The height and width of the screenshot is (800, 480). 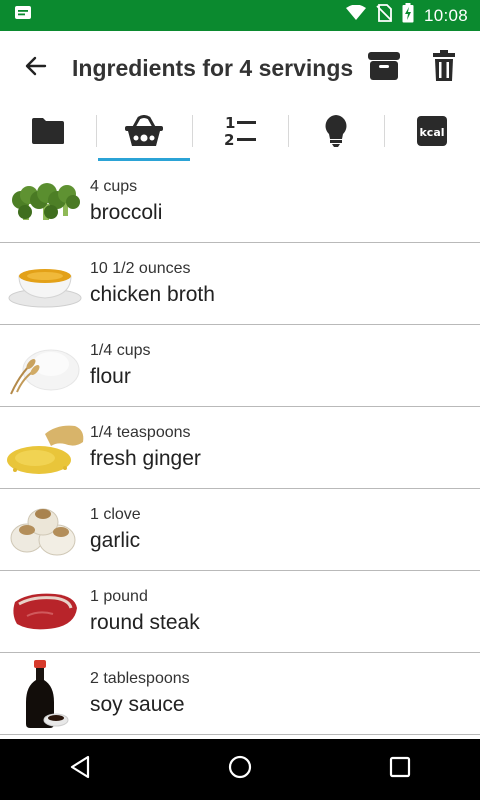 What do you see at coordinates (140, 268) in the screenshot?
I see `ingredient-quantity: 10 1/2 ounces` at bounding box center [140, 268].